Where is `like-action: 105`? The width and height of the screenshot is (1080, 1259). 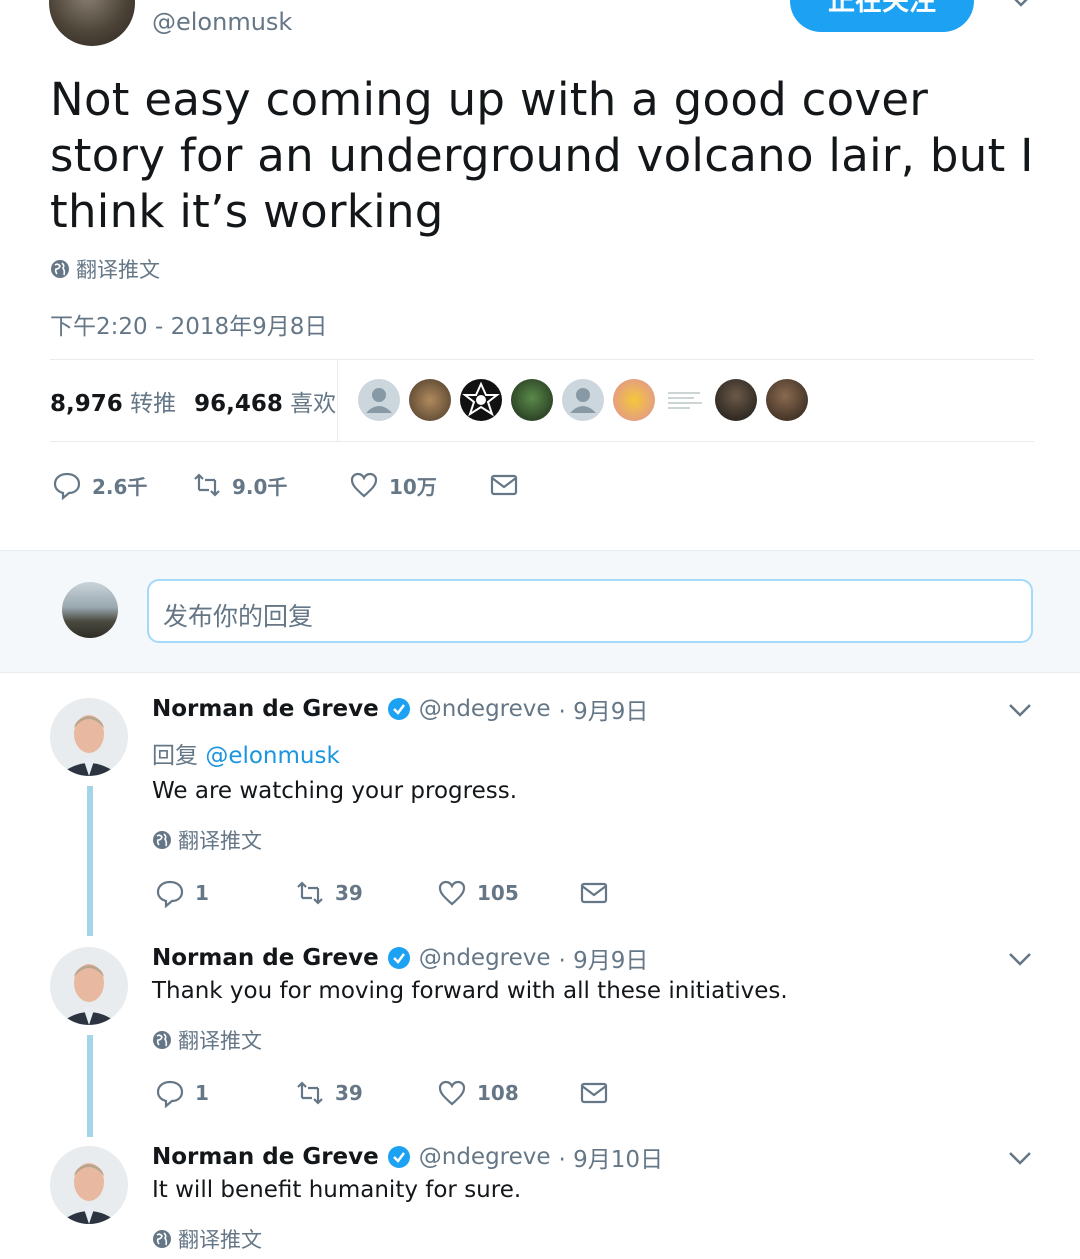
like-action: 105 is located at coordinates (508, 893).